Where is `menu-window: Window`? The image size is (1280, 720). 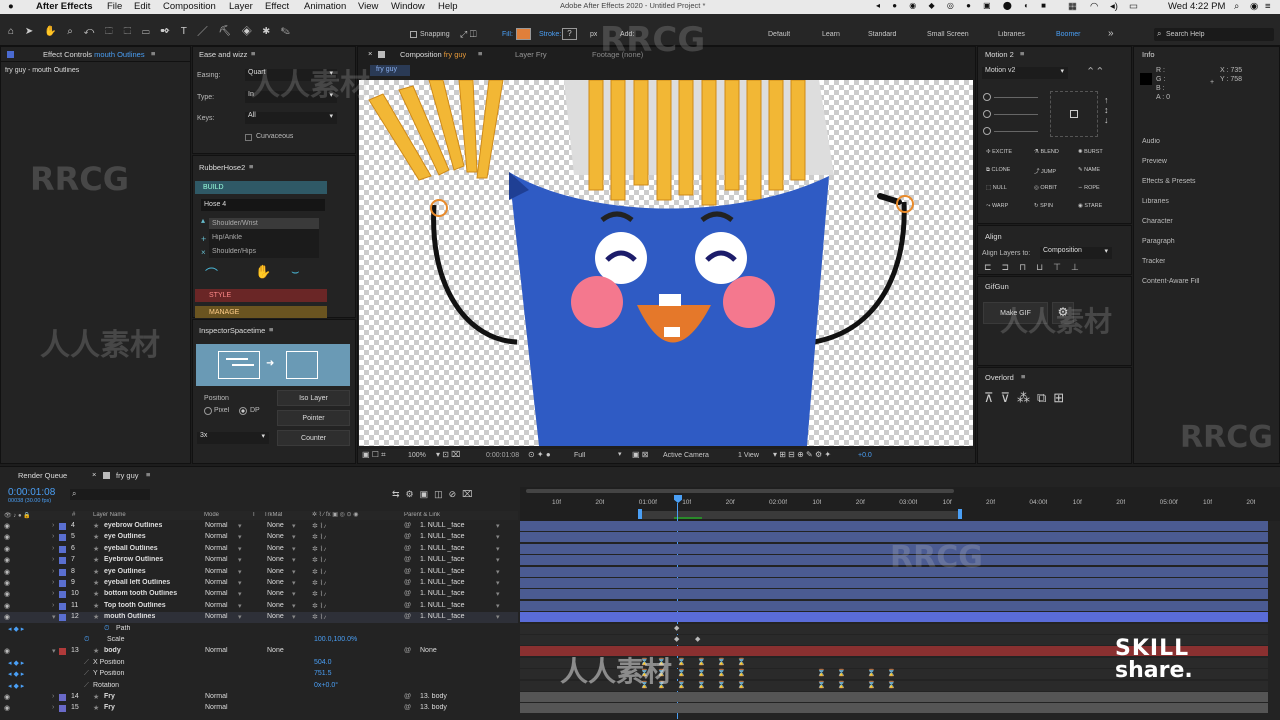
menu-window: Window is located at coordinates (408, 6).